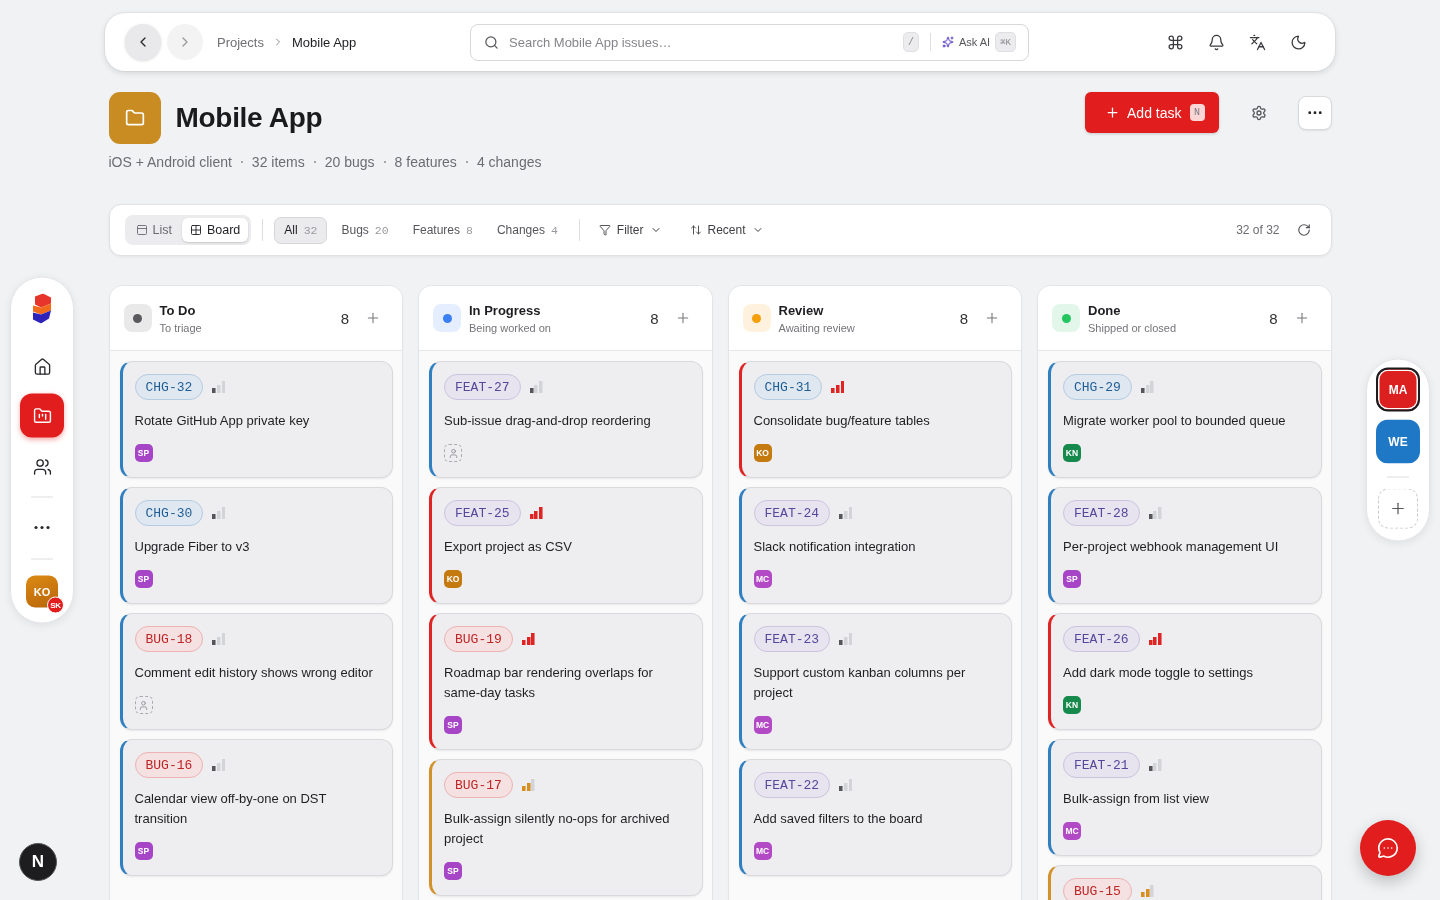  What do you see at coordinates (1101, 639) in the screenshot?
I see `issue-id: FEAT-26` at bounding box center [1101, 639].